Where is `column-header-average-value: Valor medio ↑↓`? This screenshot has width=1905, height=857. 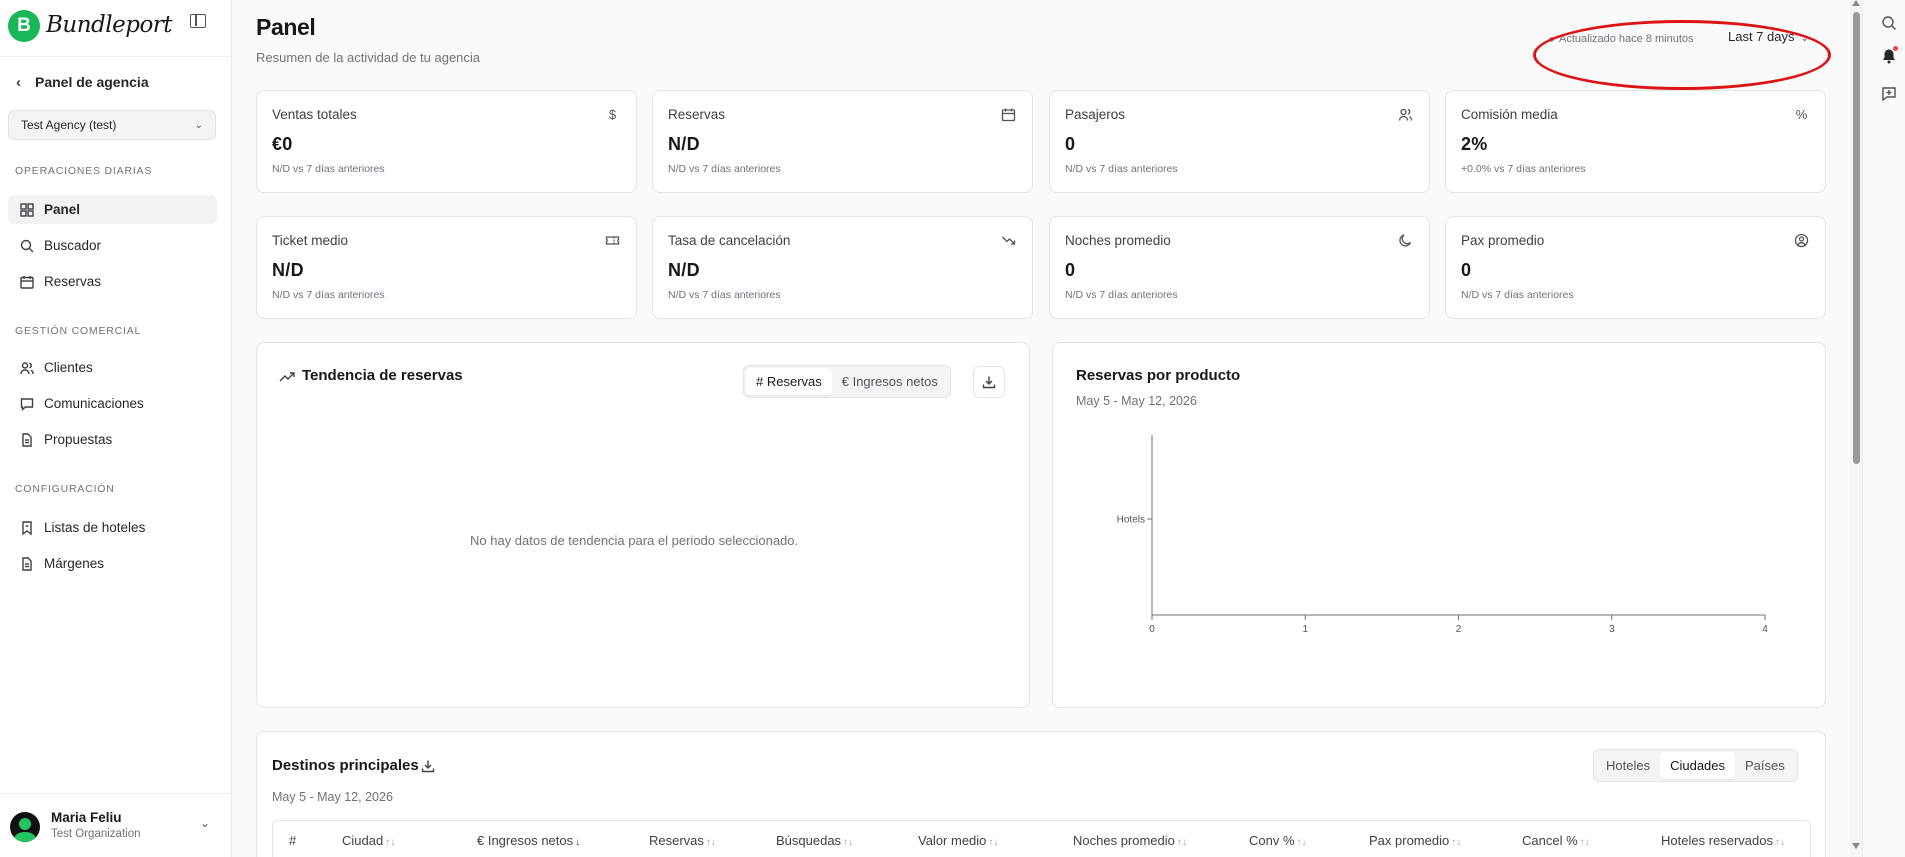
column-header-average-value: Valor medio ↑↓ is located at coordinates (958, 840).